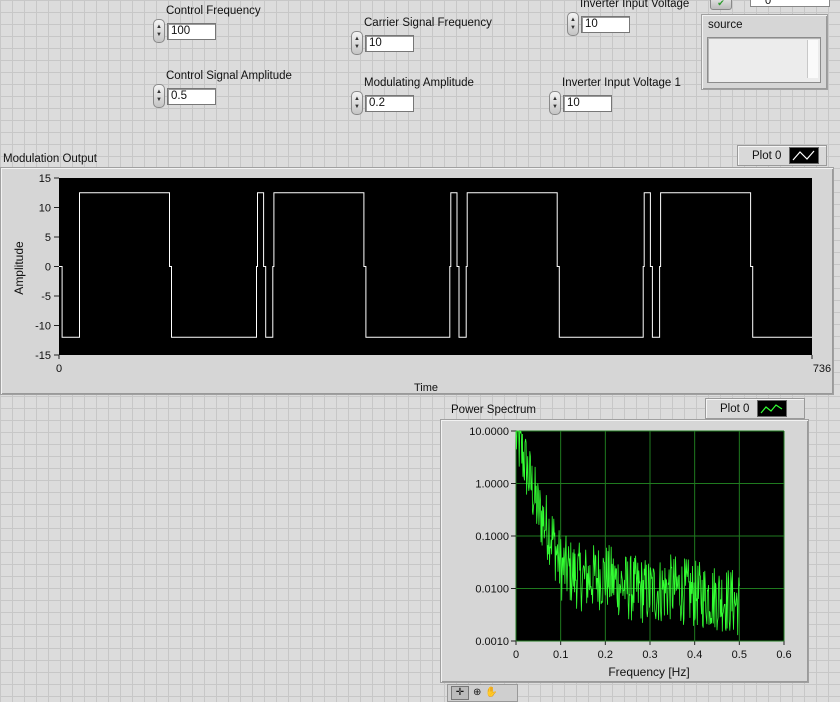  What do you see at coordinates (426, 388) in the screenshot?
I see `modulation-x-axis-label: Time` at bounding box center [426, 388].